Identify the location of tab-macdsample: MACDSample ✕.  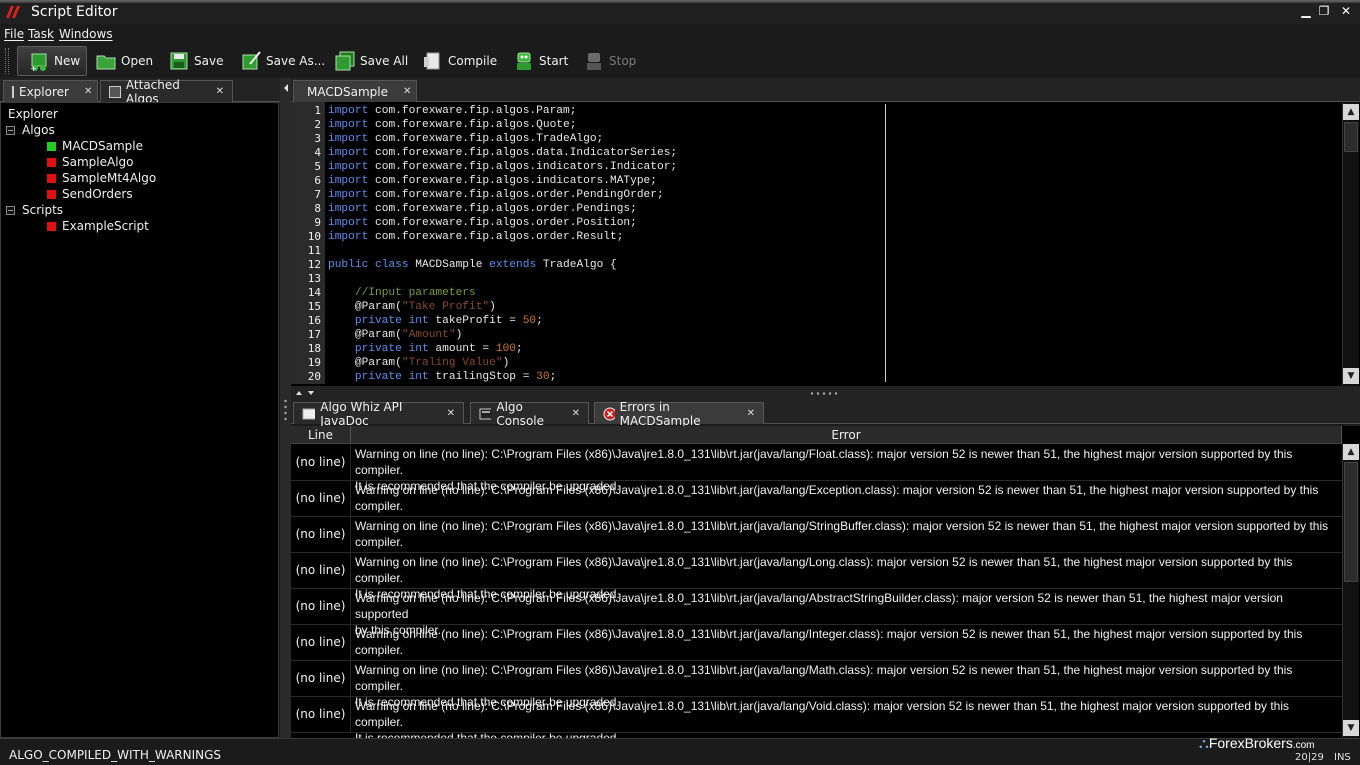
(355, 91).